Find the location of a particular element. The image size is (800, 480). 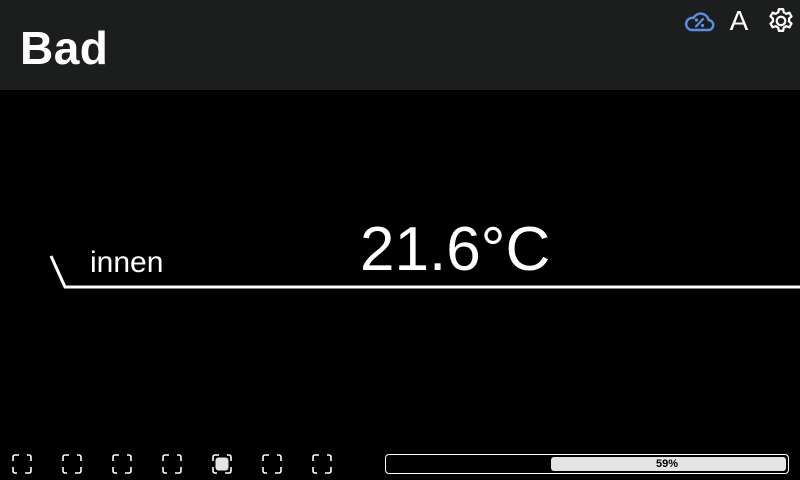

header-icons: A is located at coordinates (740, 21).